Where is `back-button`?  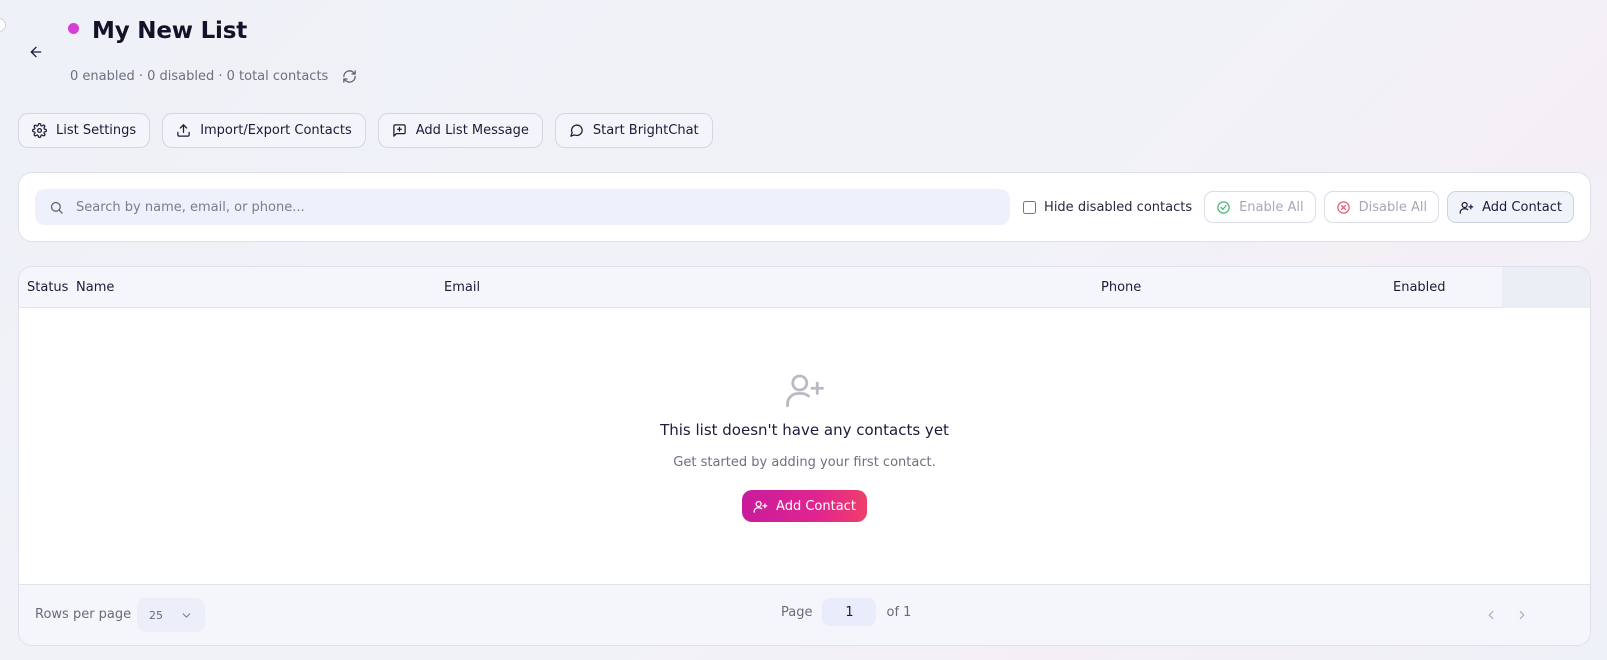 back-button is located at coordinates (36, 52).